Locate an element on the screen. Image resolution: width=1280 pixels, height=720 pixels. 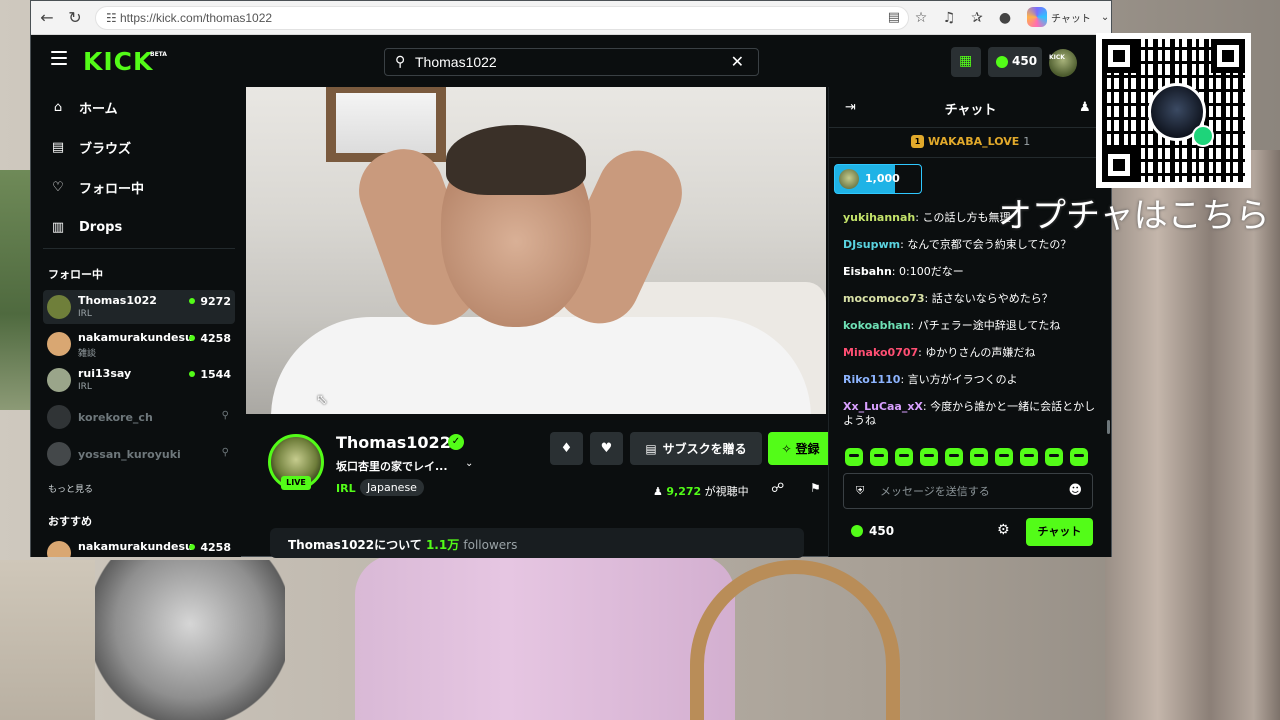
chat-username: Eisbahn is located at coordinates (867, 271).